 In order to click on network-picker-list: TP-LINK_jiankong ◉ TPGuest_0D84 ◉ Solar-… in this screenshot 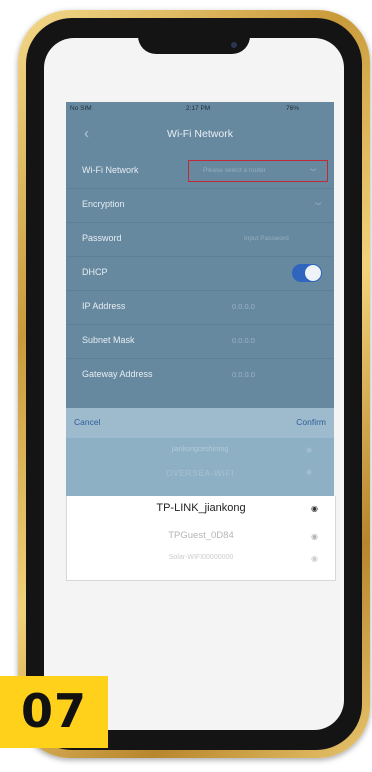, I will do `click(201, 538)`.